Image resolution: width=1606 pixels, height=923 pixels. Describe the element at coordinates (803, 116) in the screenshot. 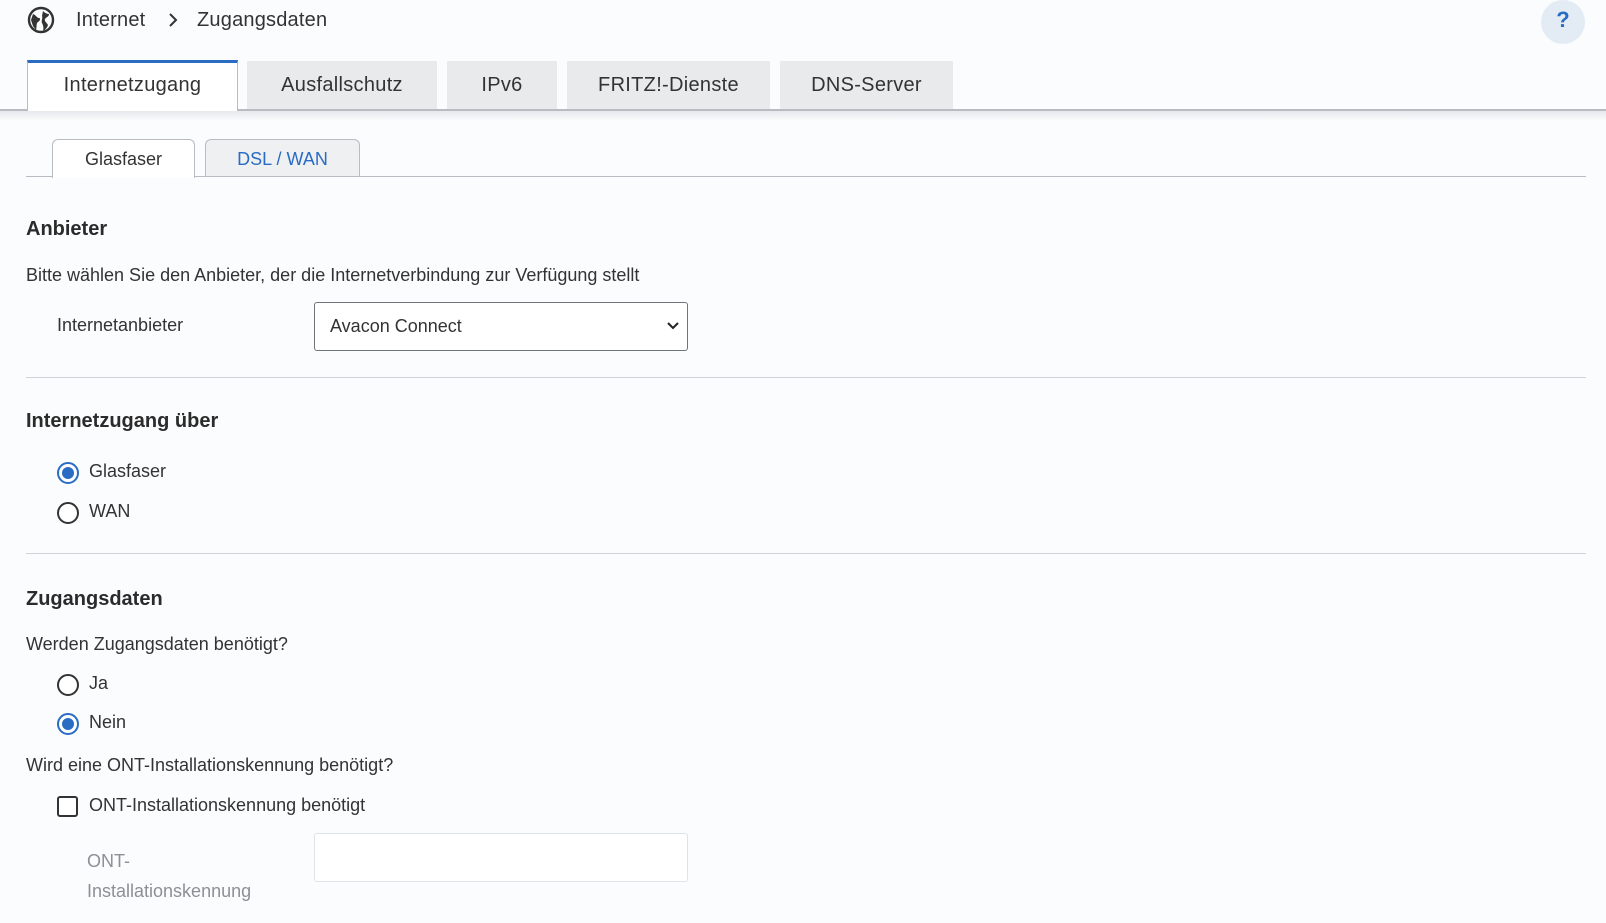

I see `tabs-shadow` at that location.